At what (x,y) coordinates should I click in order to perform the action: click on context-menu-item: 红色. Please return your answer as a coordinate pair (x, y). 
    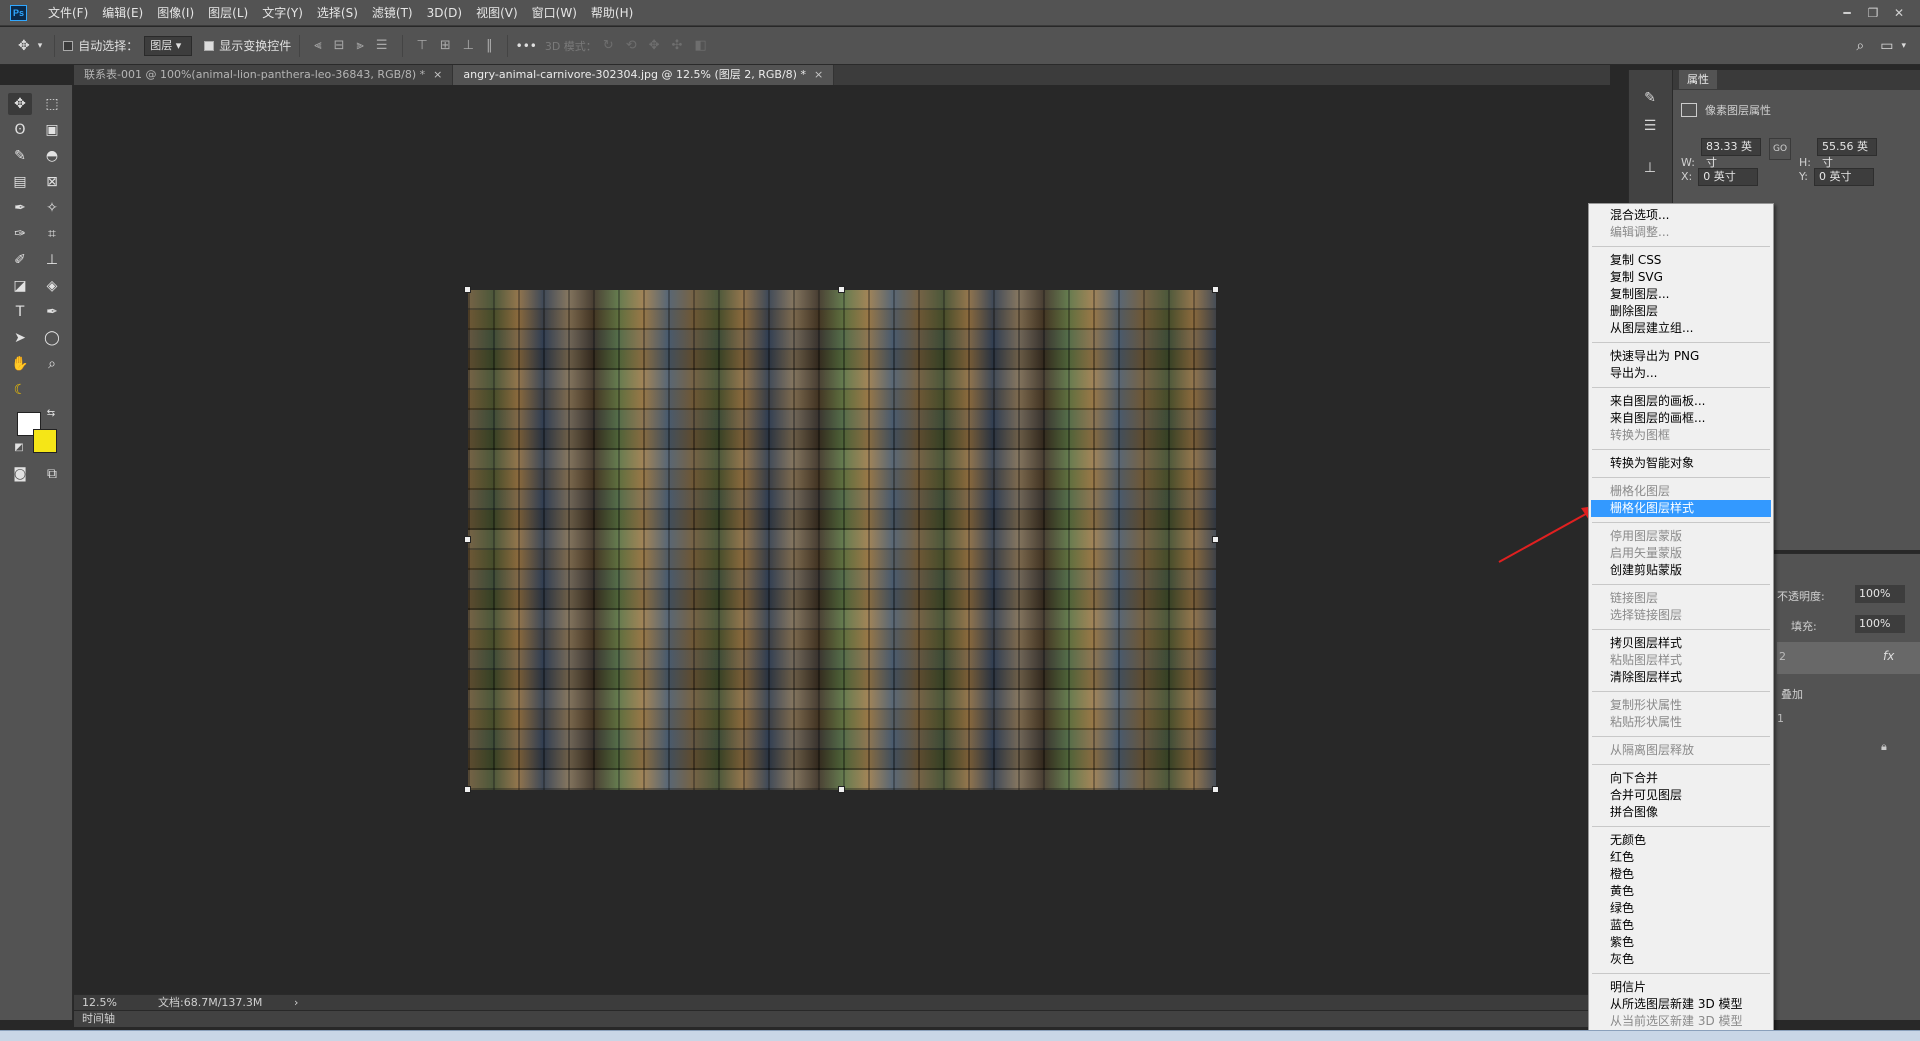
    Looking at the image, I should click on (1681, 857).